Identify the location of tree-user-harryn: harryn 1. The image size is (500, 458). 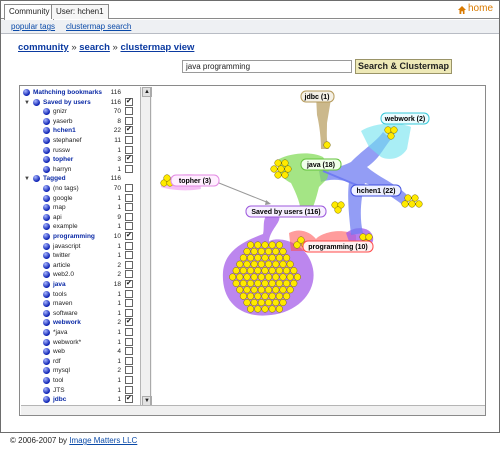
(87, 169).